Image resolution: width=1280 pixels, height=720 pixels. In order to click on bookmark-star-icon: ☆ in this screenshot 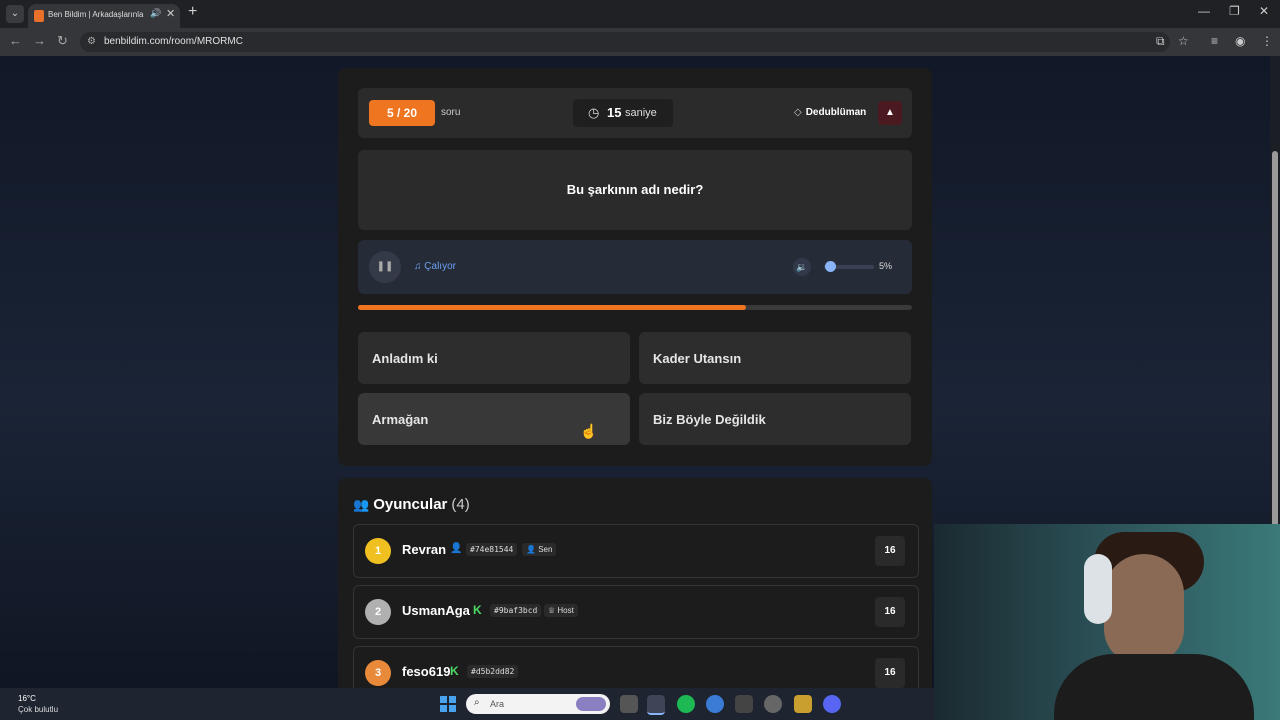, I will do `click(1183, 41)`.